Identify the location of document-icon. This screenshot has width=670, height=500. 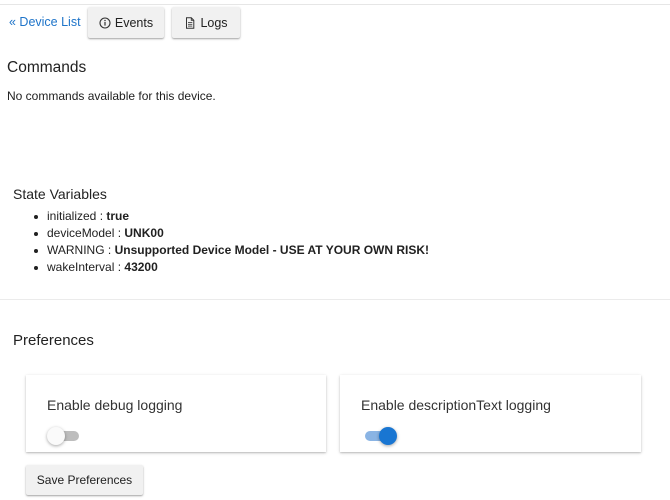
(190, 22).